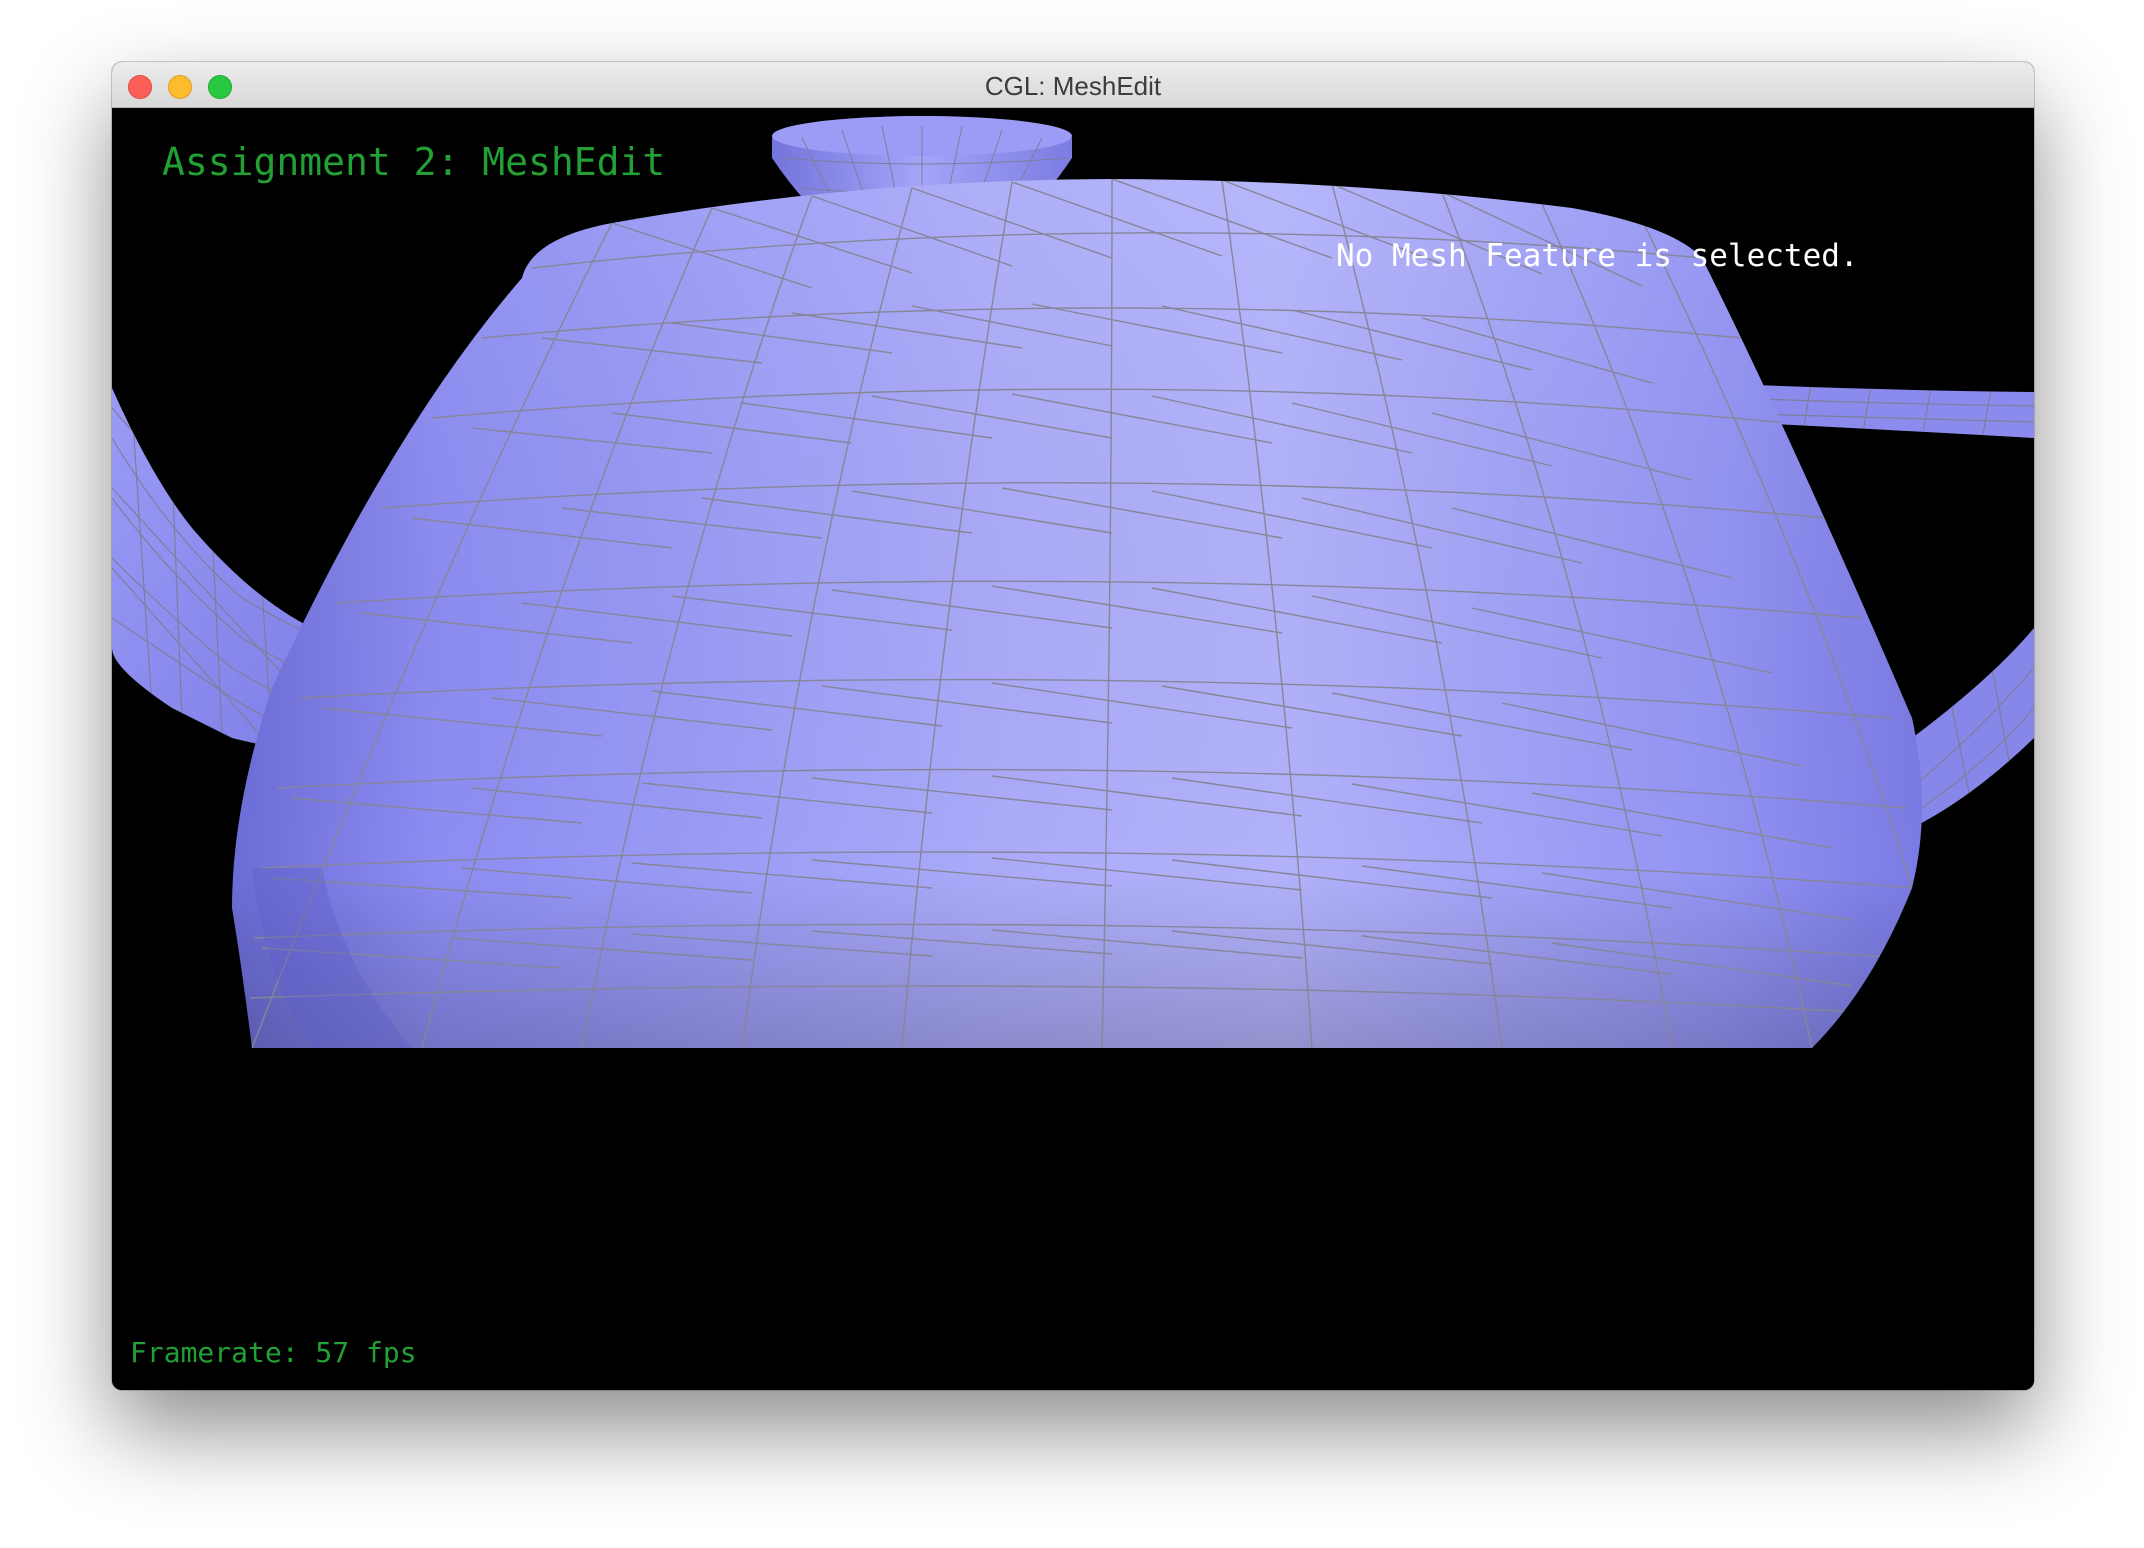 Image resolution: width=2144 pixels, height=1548 pixels. I want to click on selection-status-text: No Mesh Feature is selected., so click(1597, 256).